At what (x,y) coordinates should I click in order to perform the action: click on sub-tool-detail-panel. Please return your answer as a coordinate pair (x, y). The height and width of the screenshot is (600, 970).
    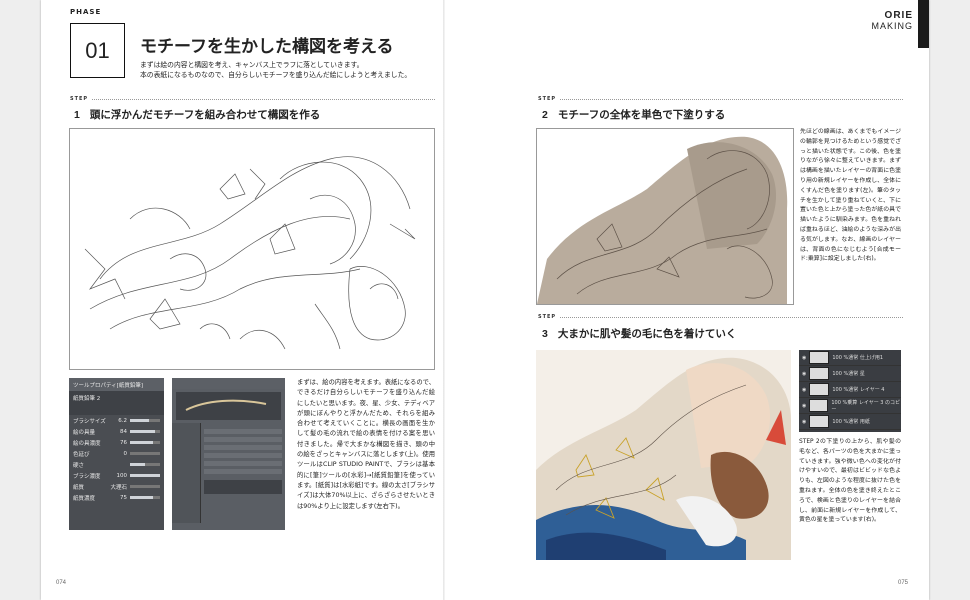
    Looking at the image, I should click on (228, 454).